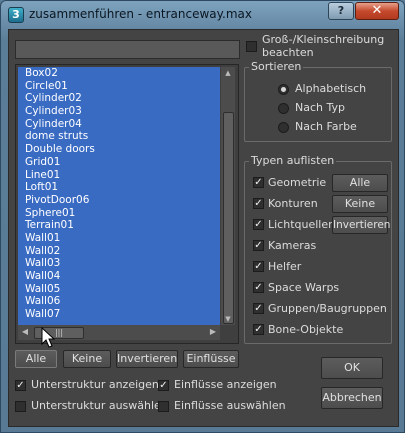 The height and width of the screenshot is (433, 405). Describe the element at coordinates (119, 289) in the screenshot. I see `list-item: Wall05` at that location.